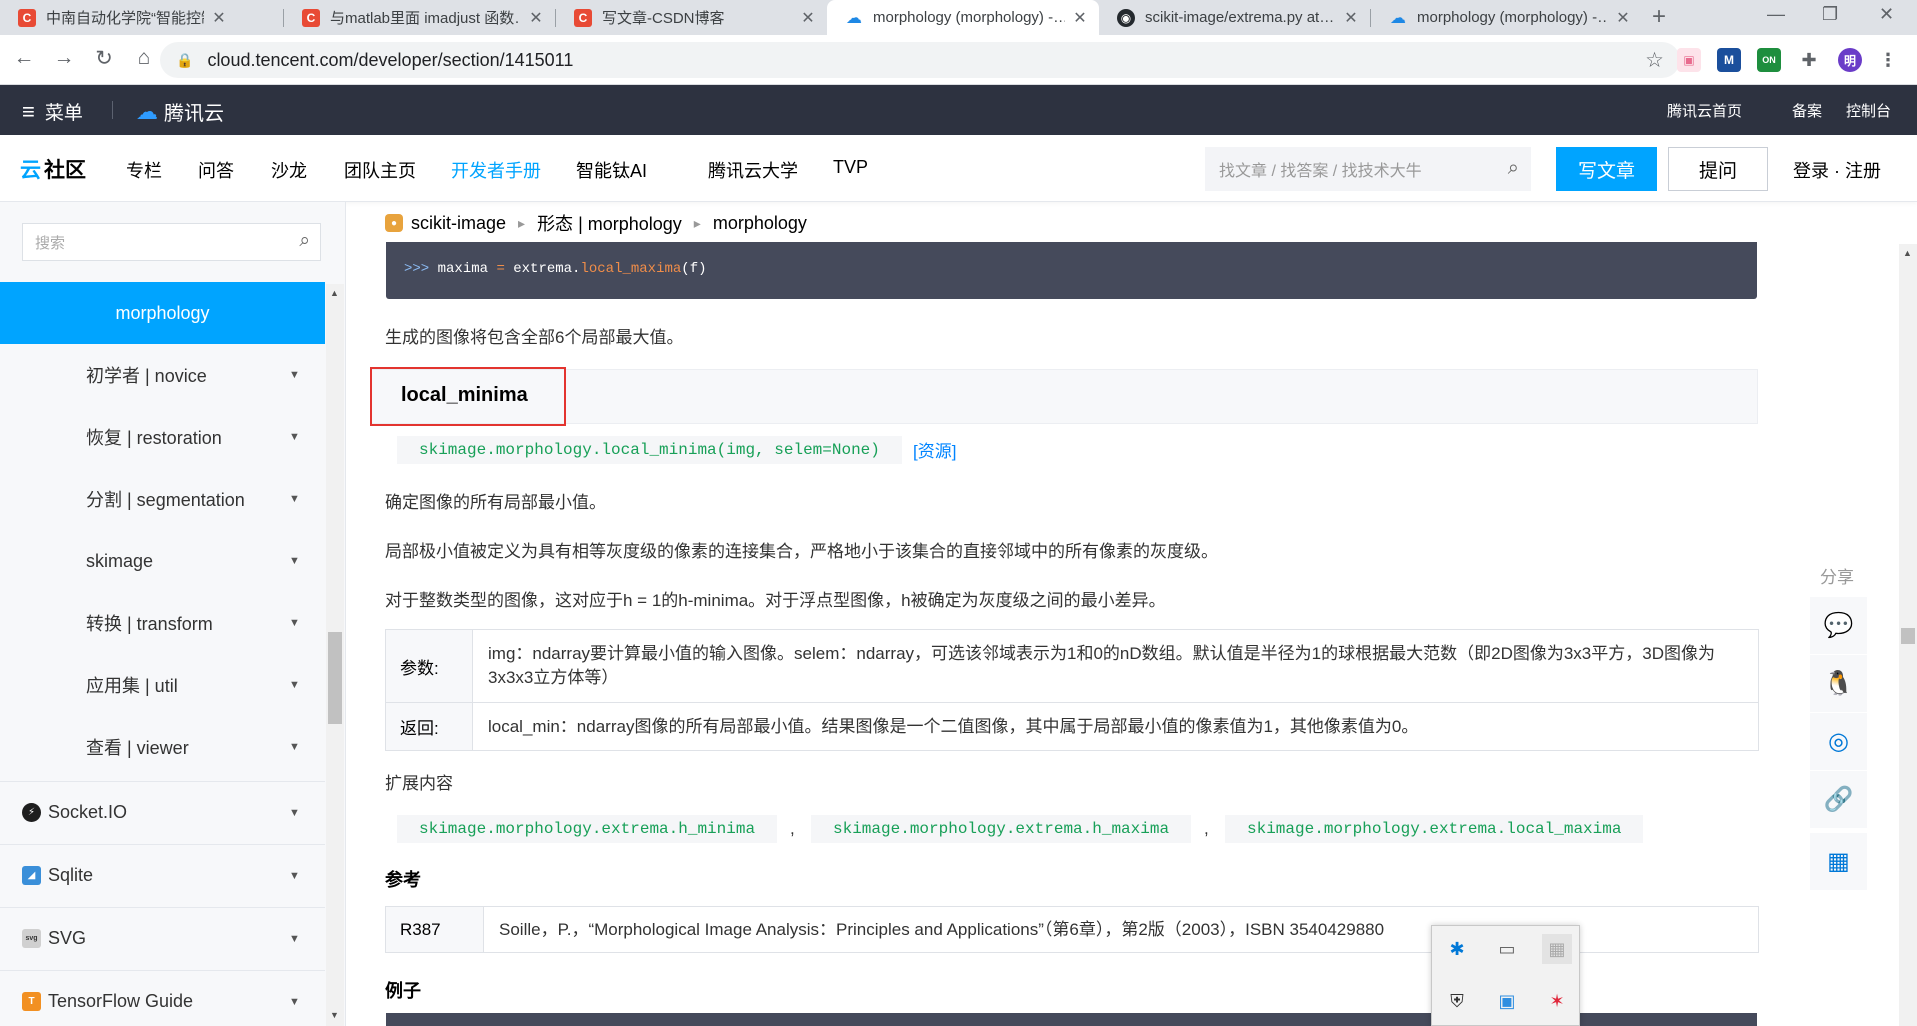 This screenshot has width=1917, height=1026. I want to click on app-window-icon: ▣, so click(1507, 1001).